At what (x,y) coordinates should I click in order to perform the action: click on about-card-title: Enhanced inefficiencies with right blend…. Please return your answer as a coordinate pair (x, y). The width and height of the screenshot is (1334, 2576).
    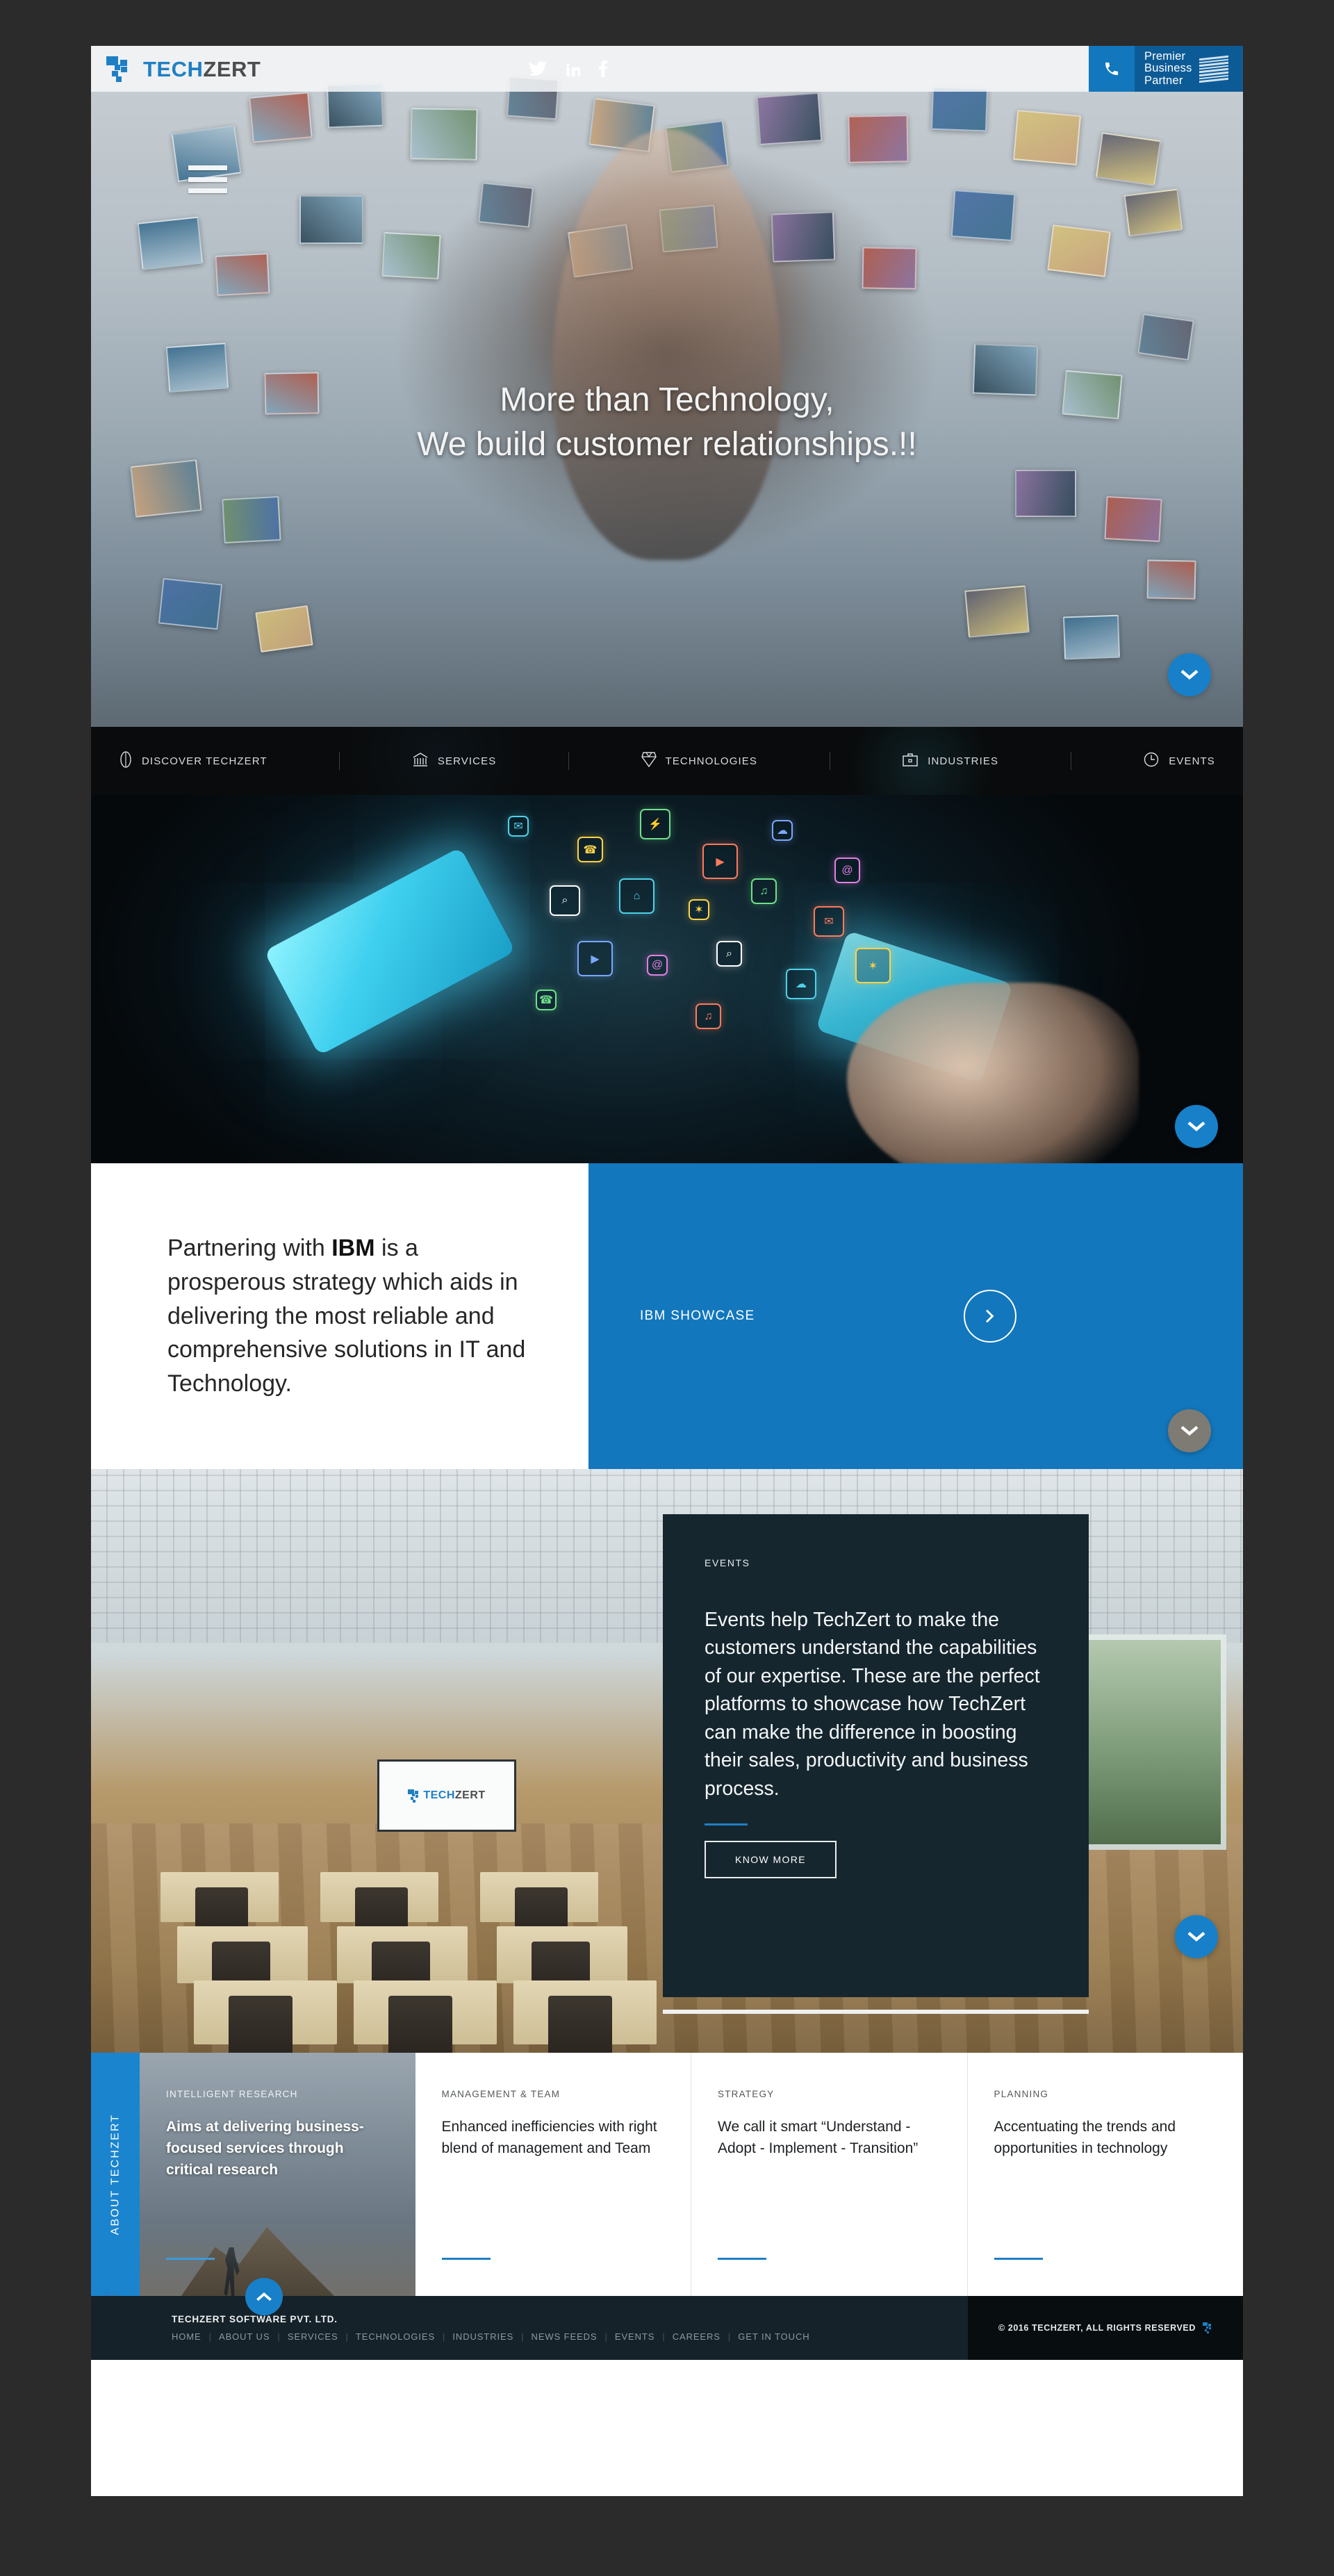
    Looking at the image, I should click on (549, 2138).